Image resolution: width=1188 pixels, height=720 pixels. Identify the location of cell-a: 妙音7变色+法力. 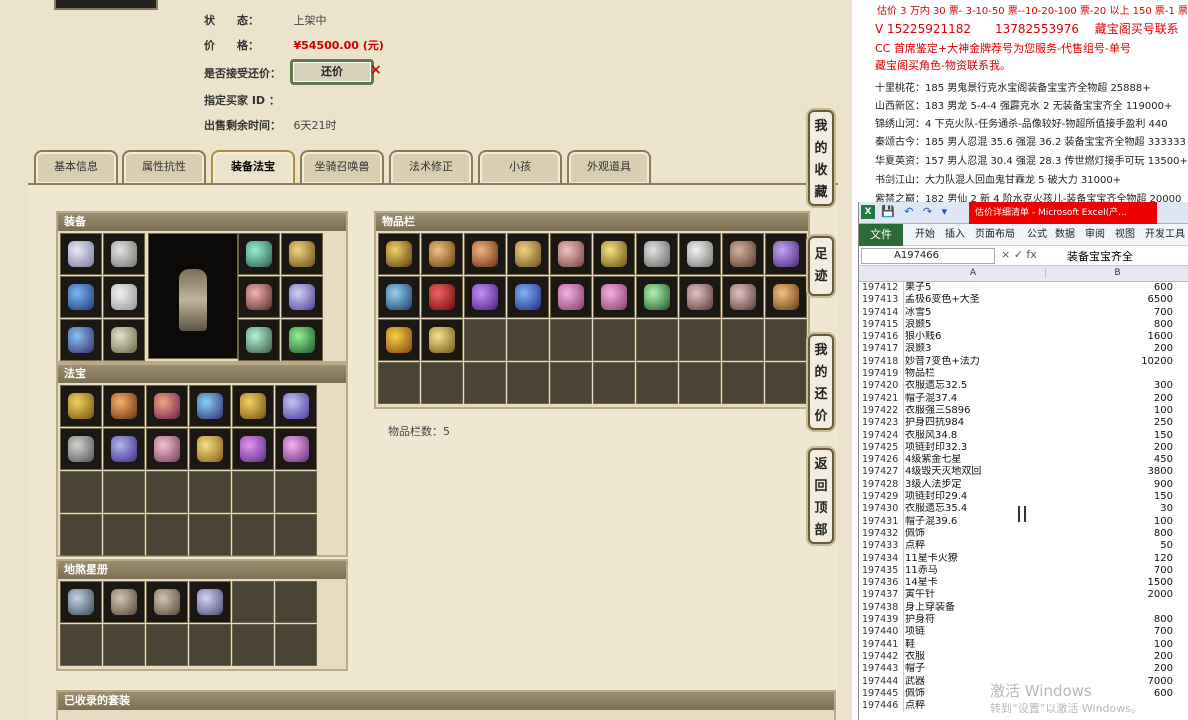
(975, 362).